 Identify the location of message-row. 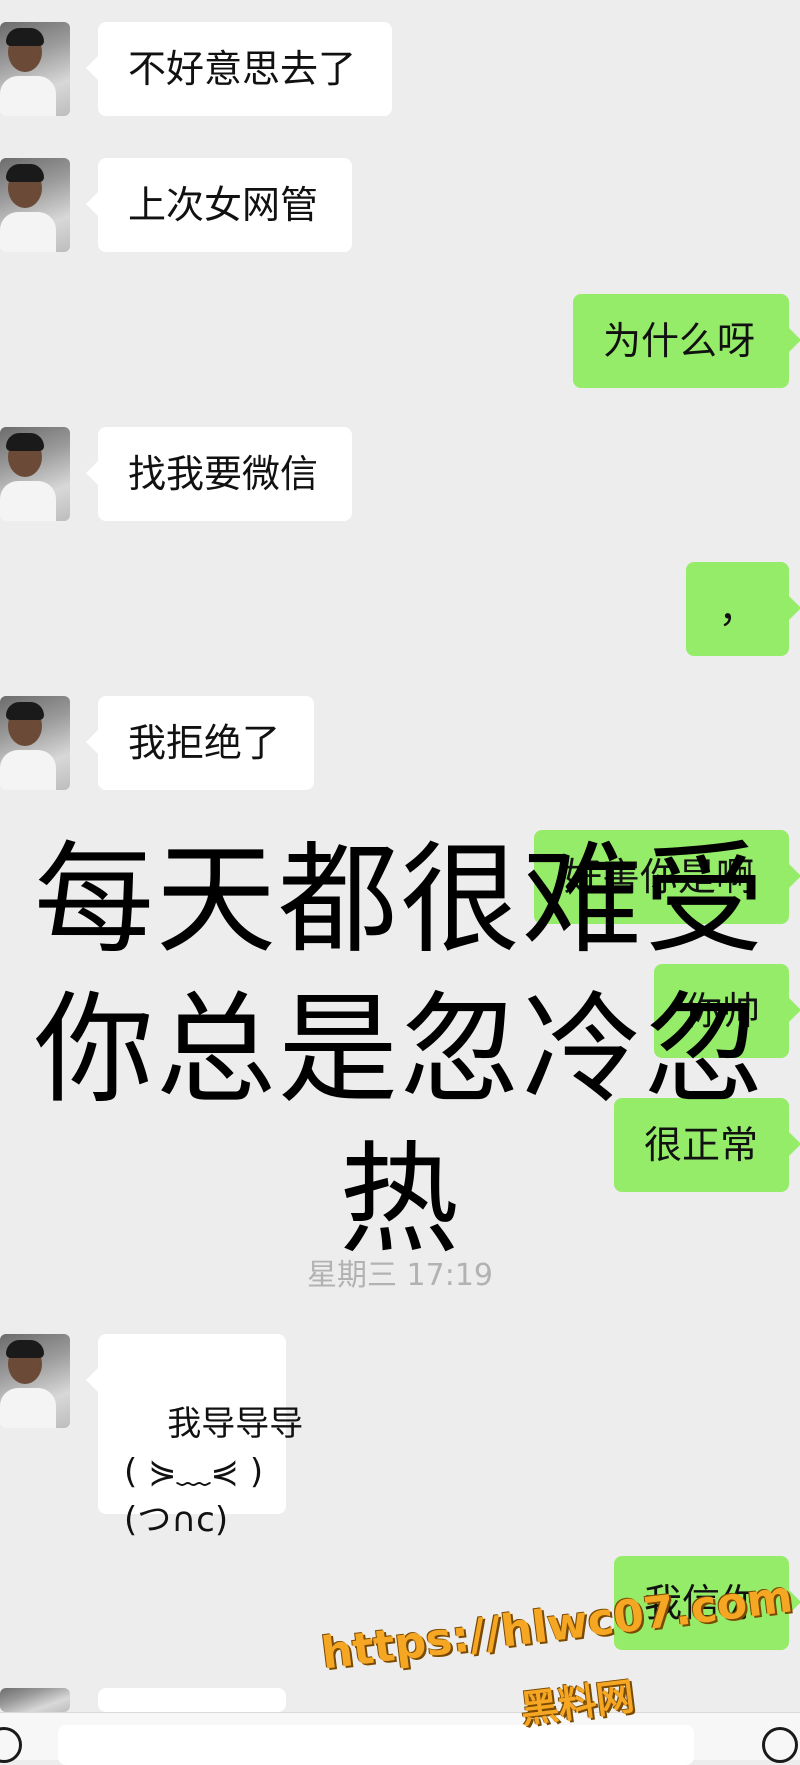
(400, 1700).